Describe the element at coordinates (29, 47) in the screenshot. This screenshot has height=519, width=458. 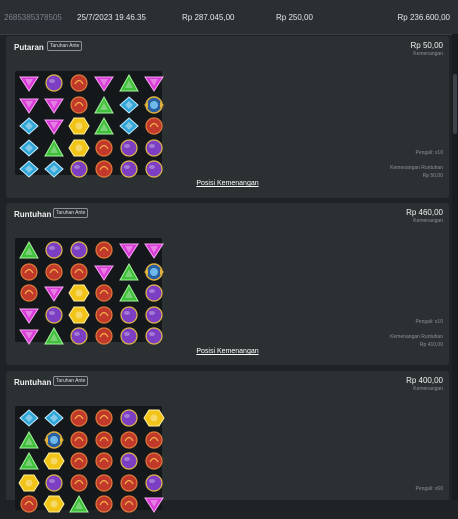
I see `panel-title: Putaran` at that location.